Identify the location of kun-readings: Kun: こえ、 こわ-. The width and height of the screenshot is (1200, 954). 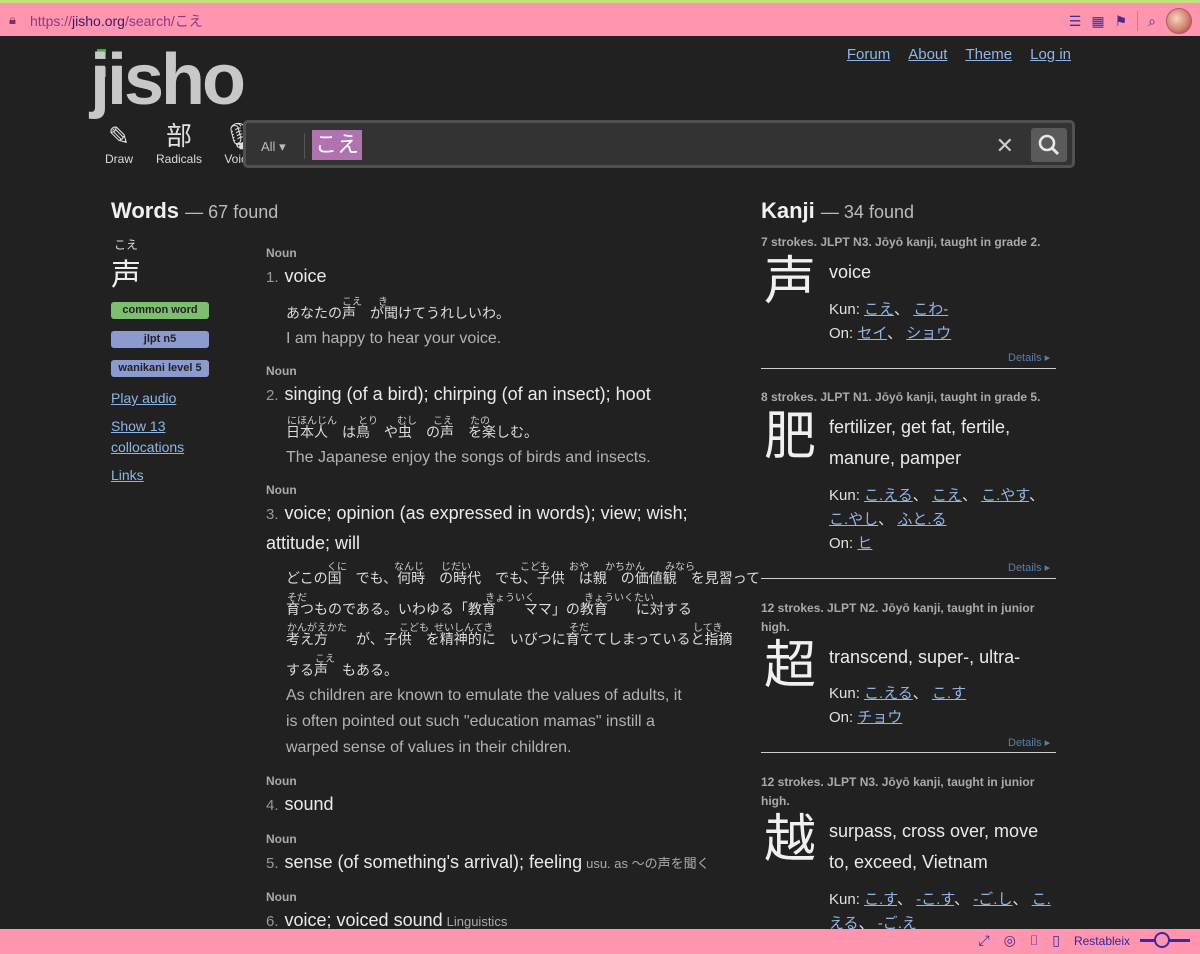
(889, 309).